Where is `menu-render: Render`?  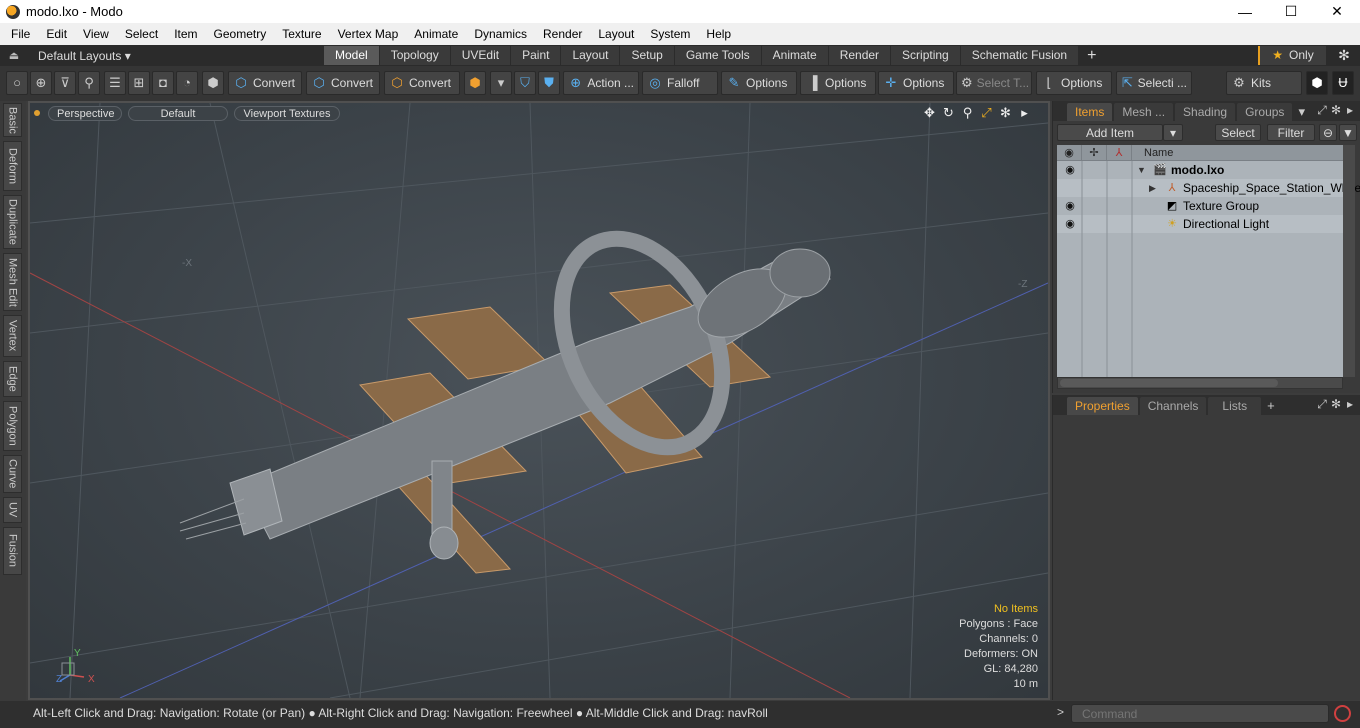 menu-render: Render is located at coordinates (562, 34).